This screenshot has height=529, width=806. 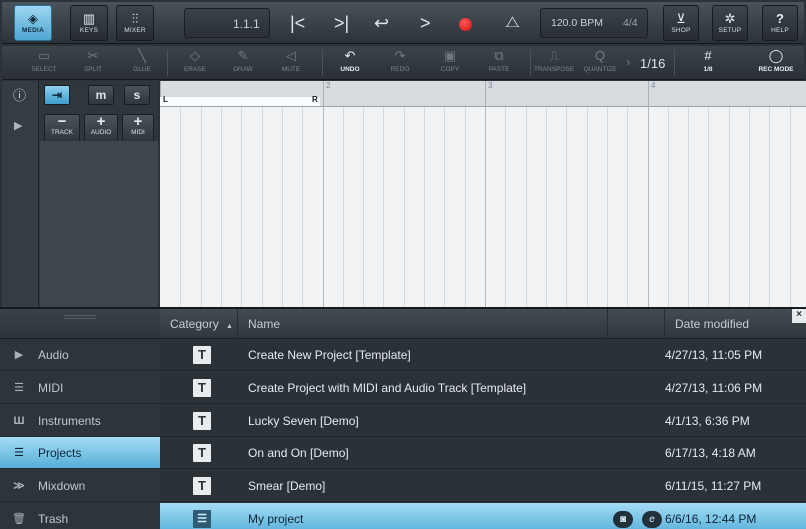 I want to click on track-list-area, so click(x=99, y=224).